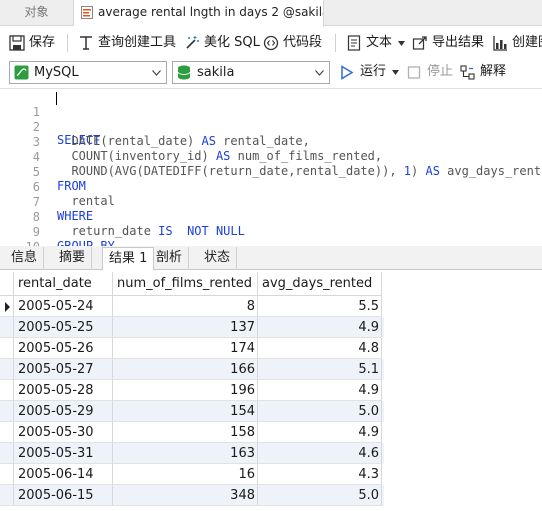 Image resolution: width=542 pixels, height=511 pixels. Describe the element at coordinates (414, 72) in the screenshot. I see `stop-icon` at that location.